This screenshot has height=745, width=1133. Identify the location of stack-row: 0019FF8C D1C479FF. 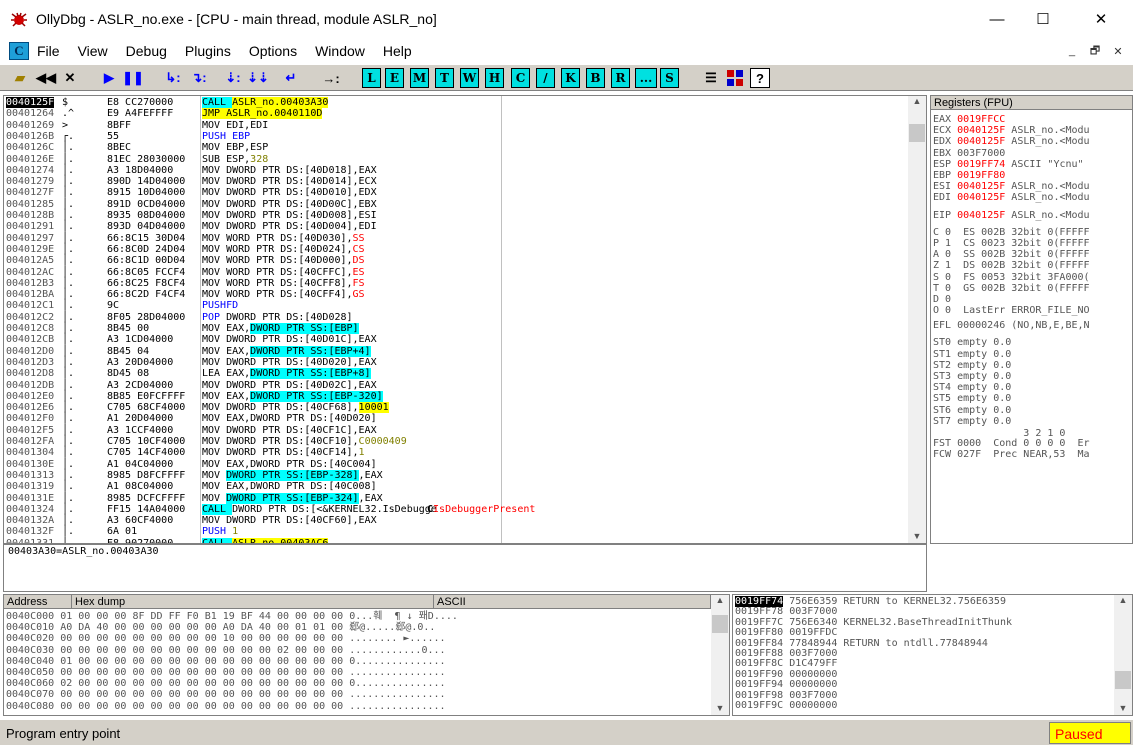
(789, 663).